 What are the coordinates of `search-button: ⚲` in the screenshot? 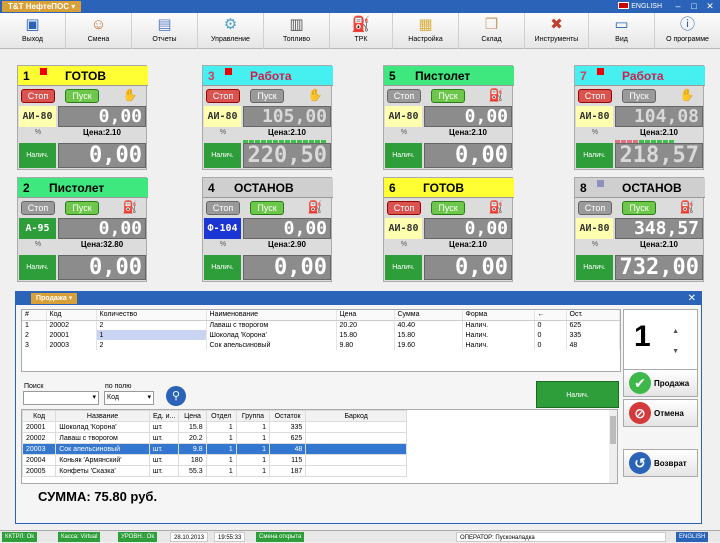 It's located at (176, 396).